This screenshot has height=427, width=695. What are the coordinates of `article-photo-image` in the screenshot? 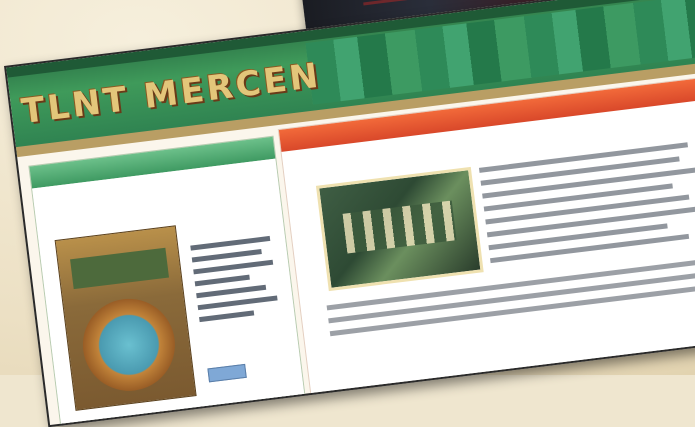 It's located at (399, 229).